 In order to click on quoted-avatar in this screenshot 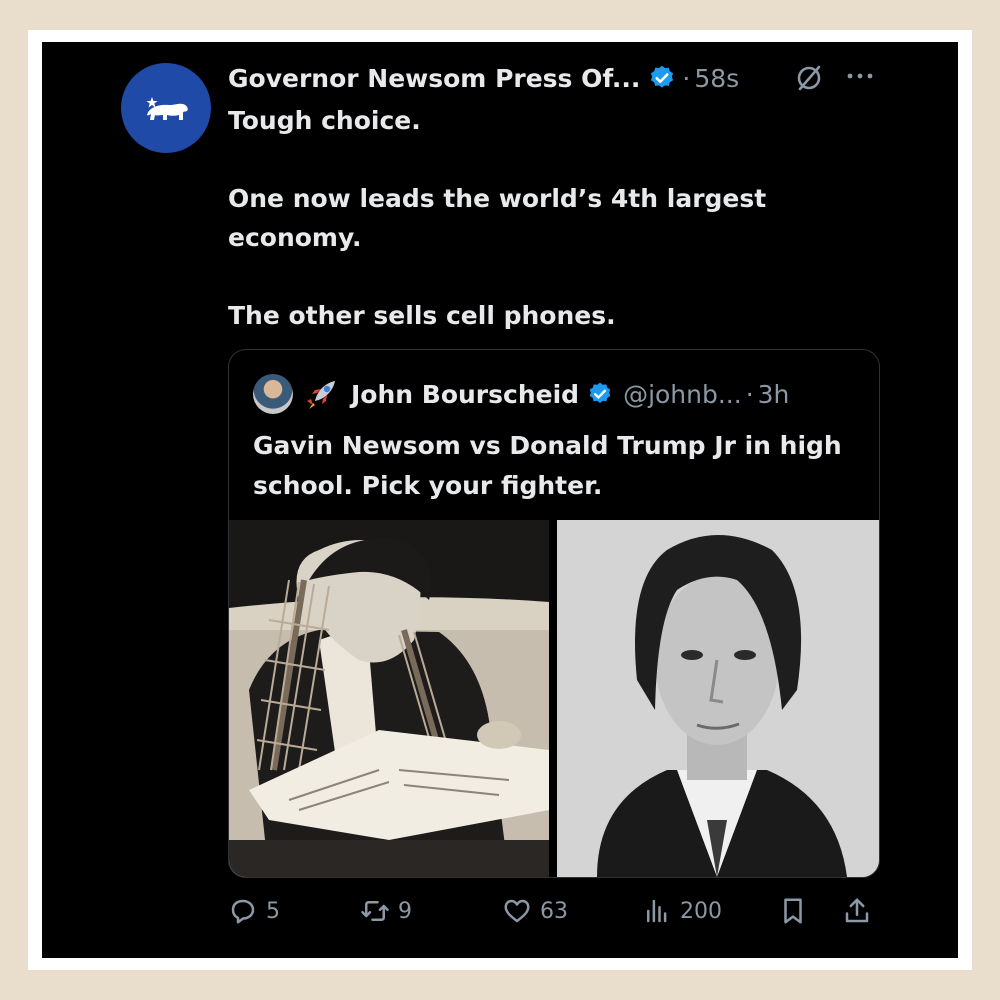, I will do `click(273, 394)`.